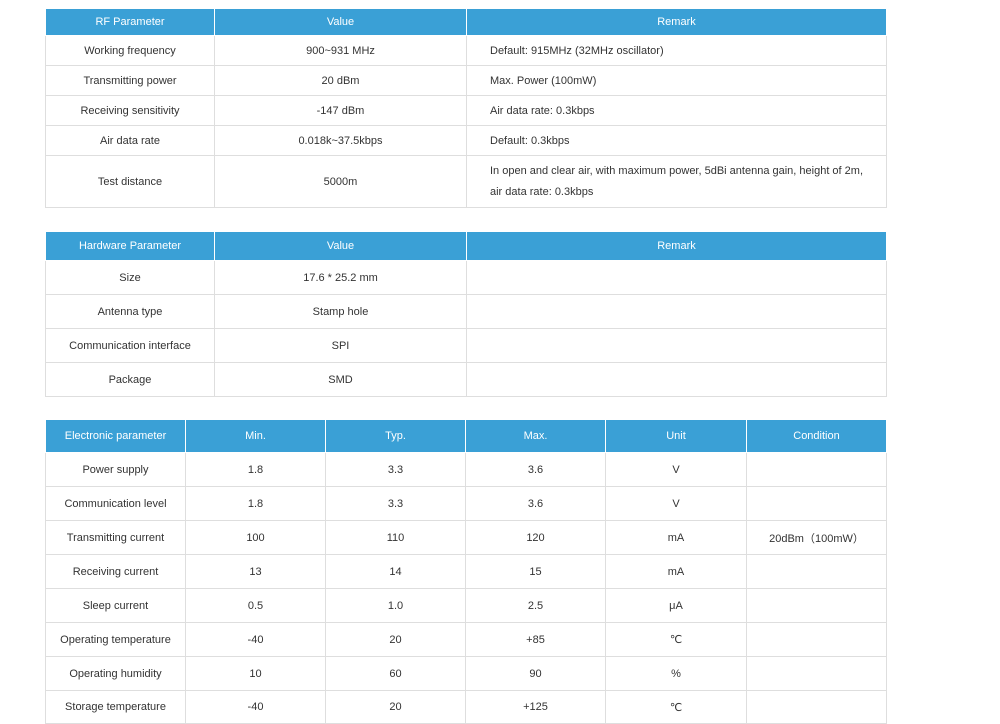  Describe the element at coordinates (115, 537) in the screenshot. I see `param-cell: Transmitting current` at that location.